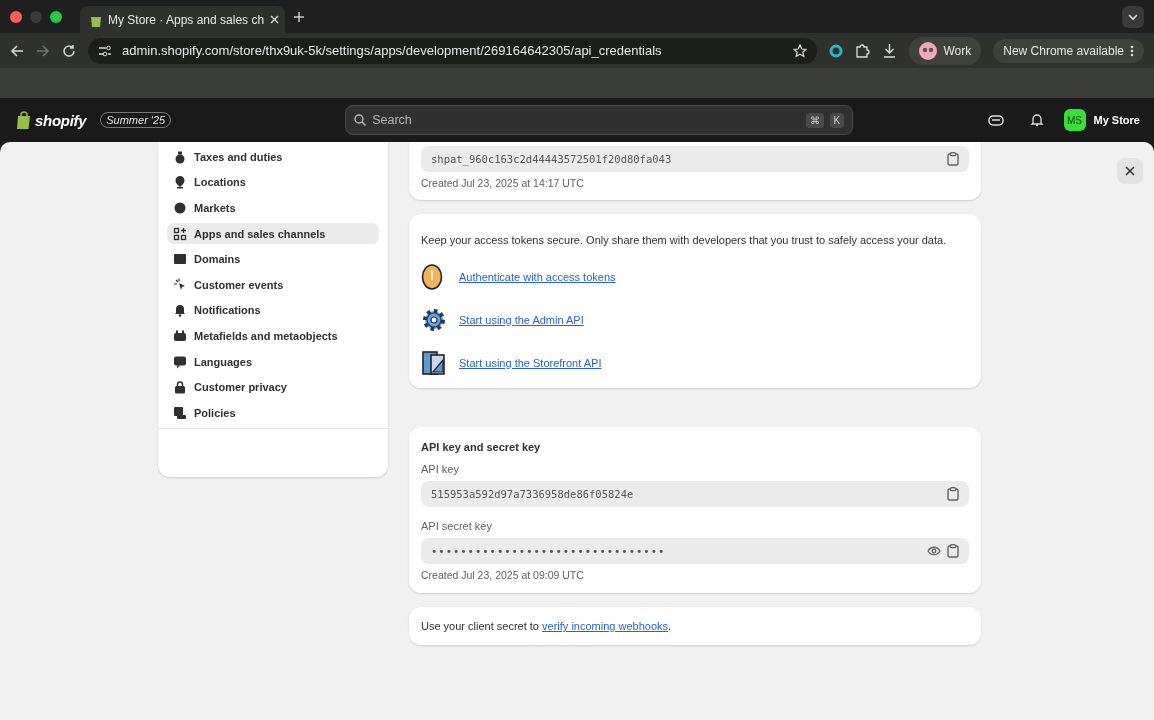  I want to click on webhook-note: Use your client secret to verify incoming webhooks., so click(547, 626).